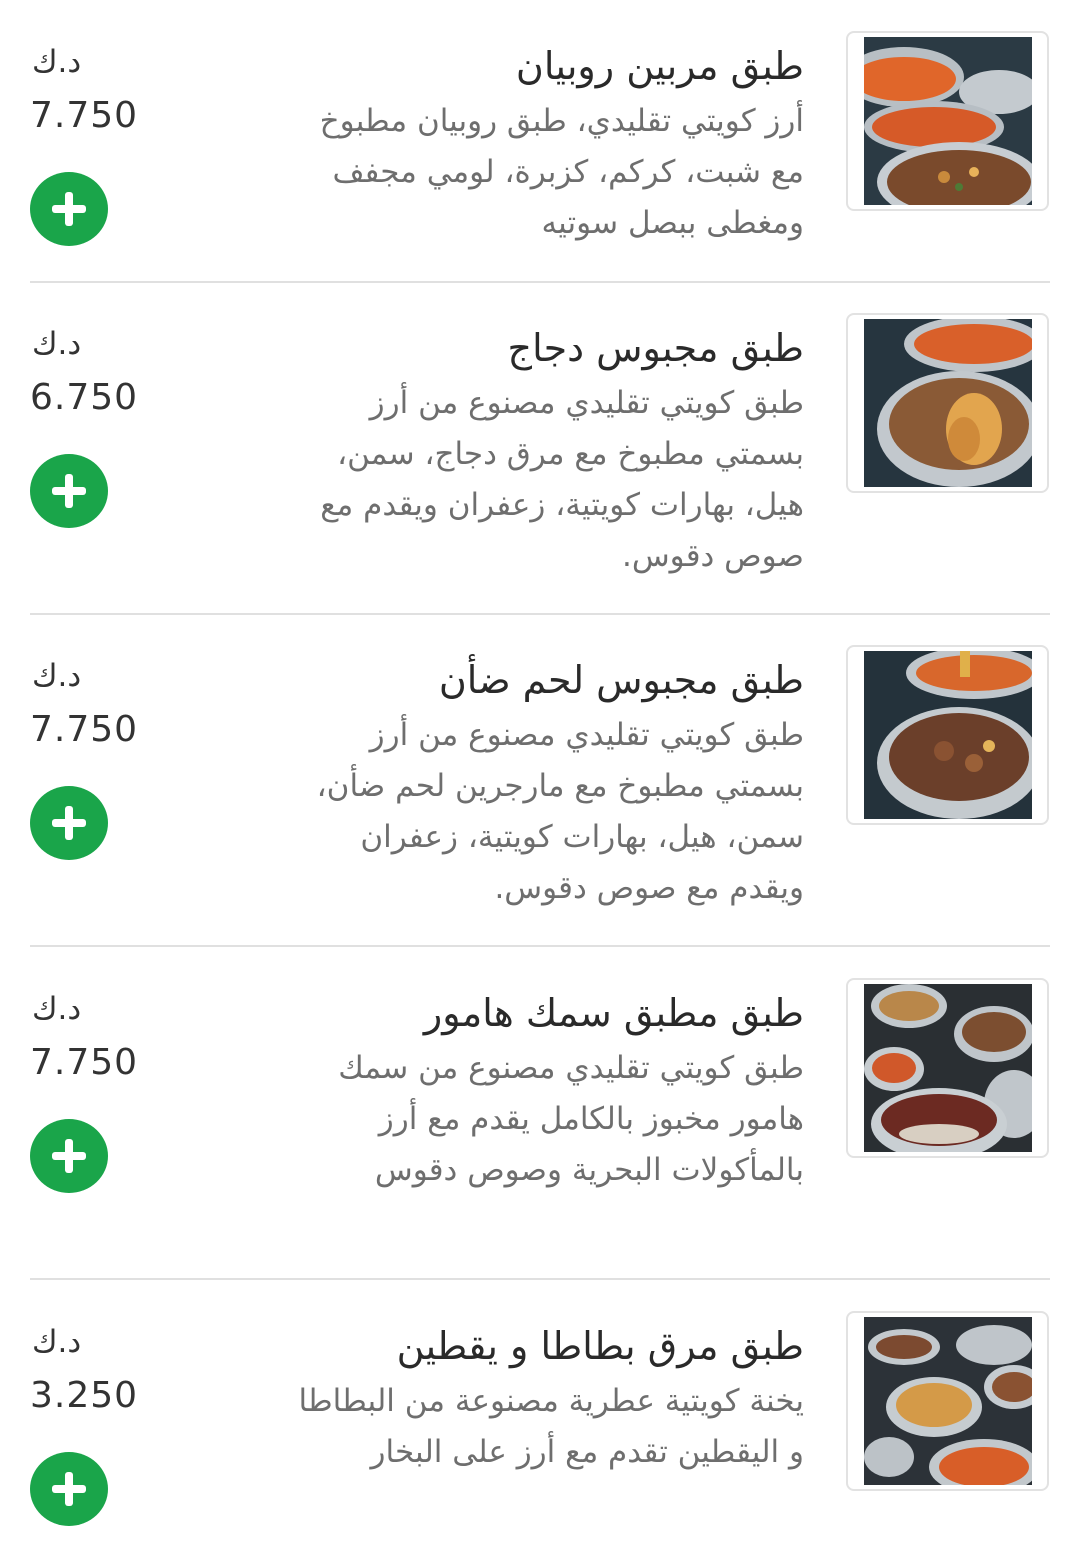  I want to click on item-title: طبق مجبوس لحم ضأن, so click(621, 680).